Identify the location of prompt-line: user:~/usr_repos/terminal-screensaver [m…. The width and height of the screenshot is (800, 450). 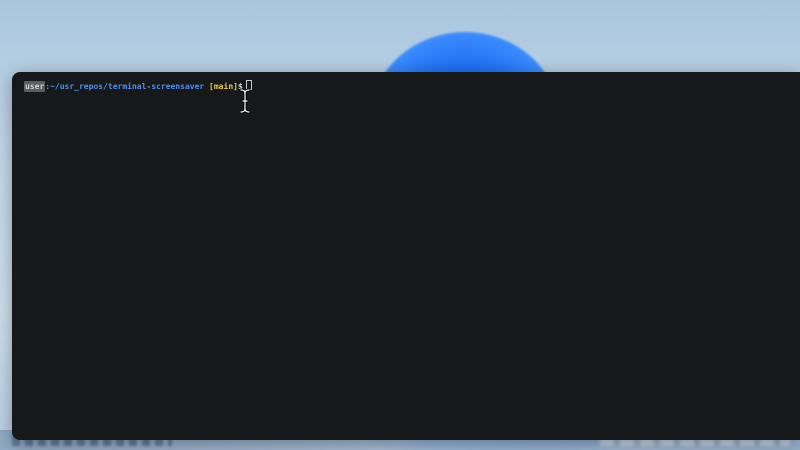
(138, 86).